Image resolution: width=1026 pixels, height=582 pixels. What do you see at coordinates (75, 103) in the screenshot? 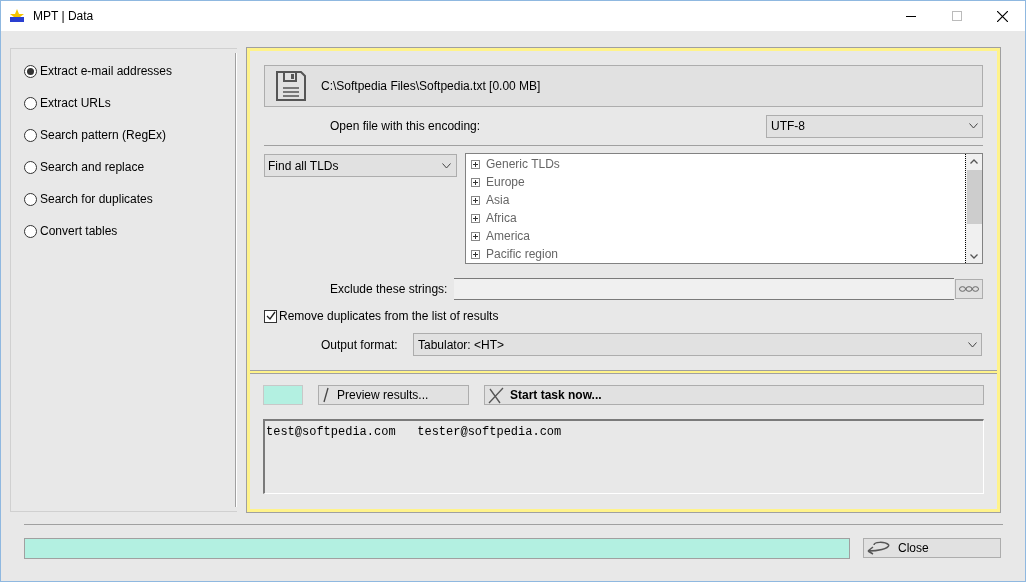
I see `mode-label: Extract URLs` at bounding box center [75, 103].